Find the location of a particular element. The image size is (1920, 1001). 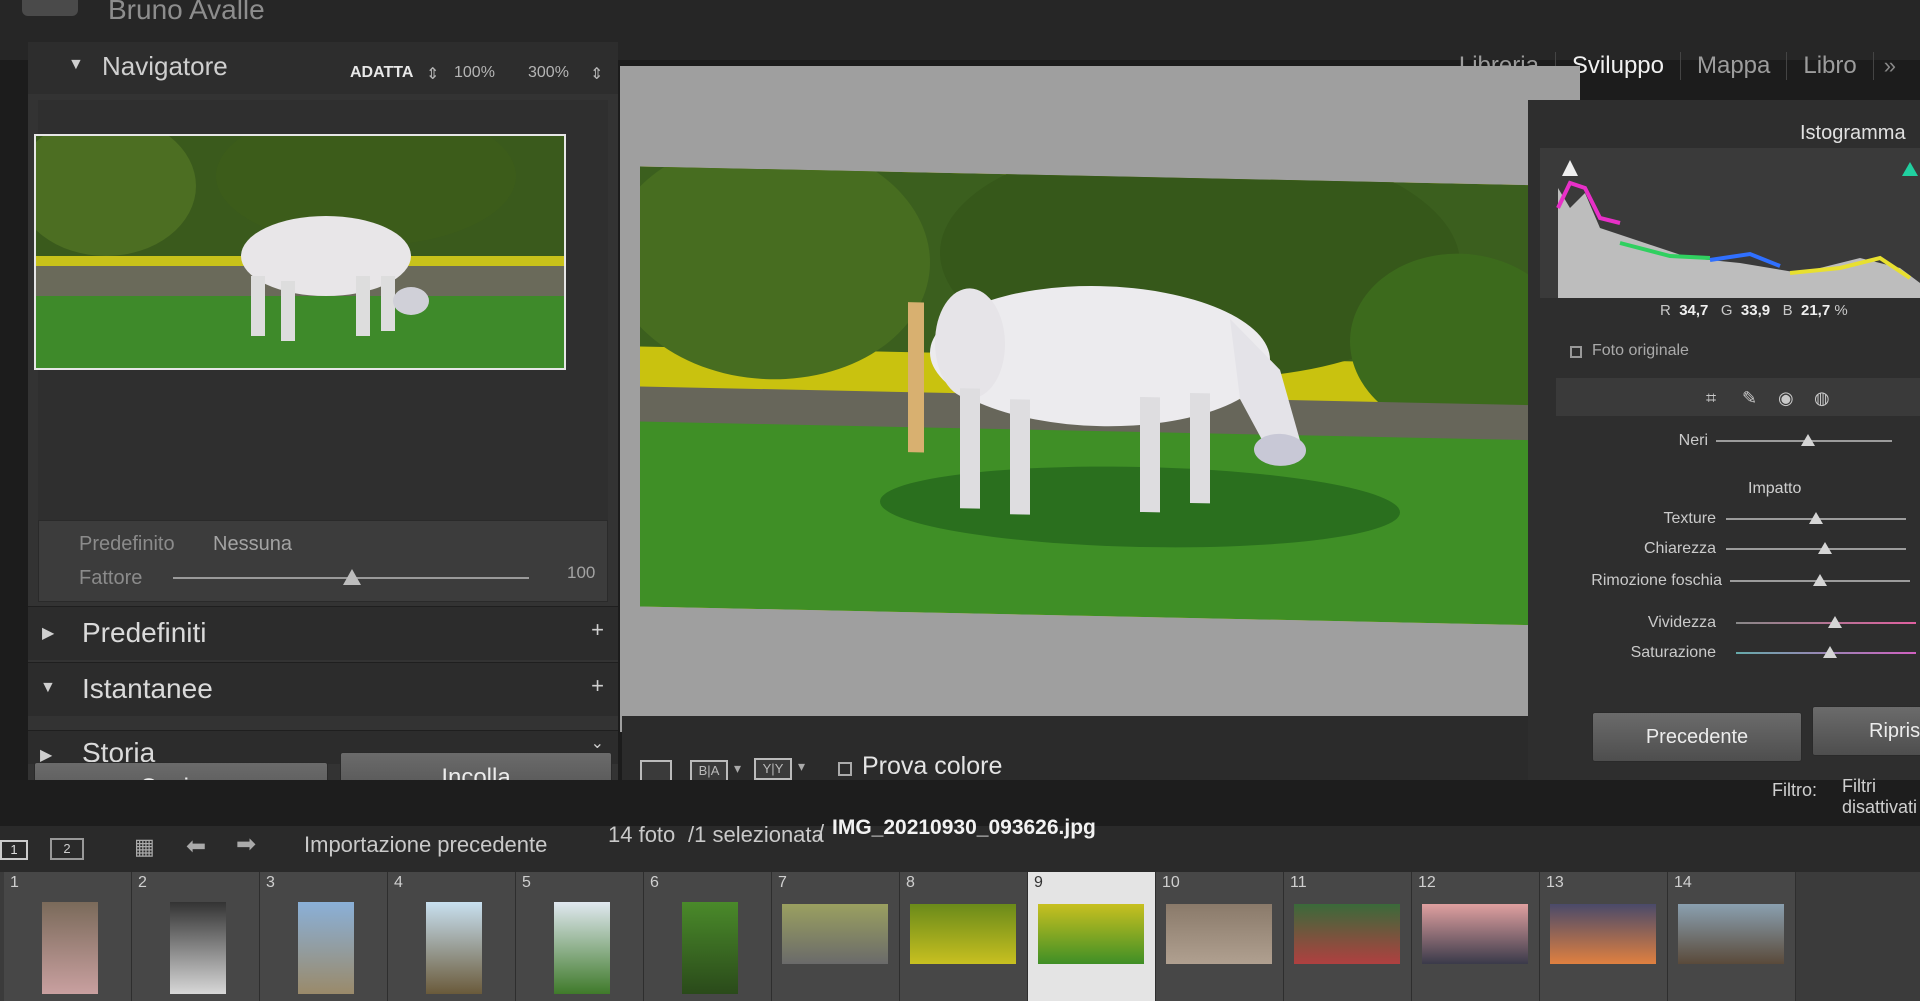

primary-window-button: 1 is located at coordinates (14, 850).